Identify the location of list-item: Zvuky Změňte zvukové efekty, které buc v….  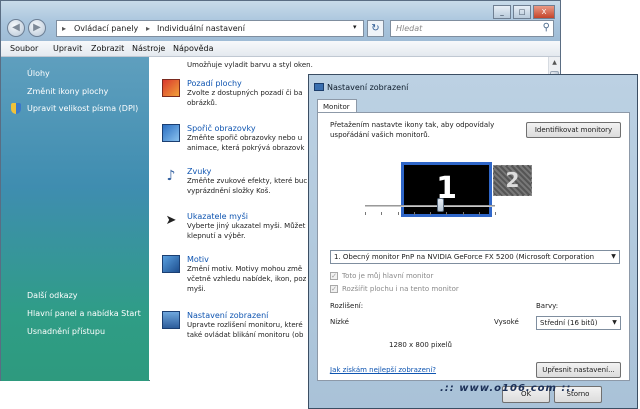
(247, 181).